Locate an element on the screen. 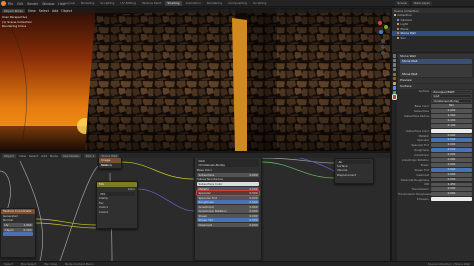  output-target-dropdown: All is located at coordinates (354, 161).